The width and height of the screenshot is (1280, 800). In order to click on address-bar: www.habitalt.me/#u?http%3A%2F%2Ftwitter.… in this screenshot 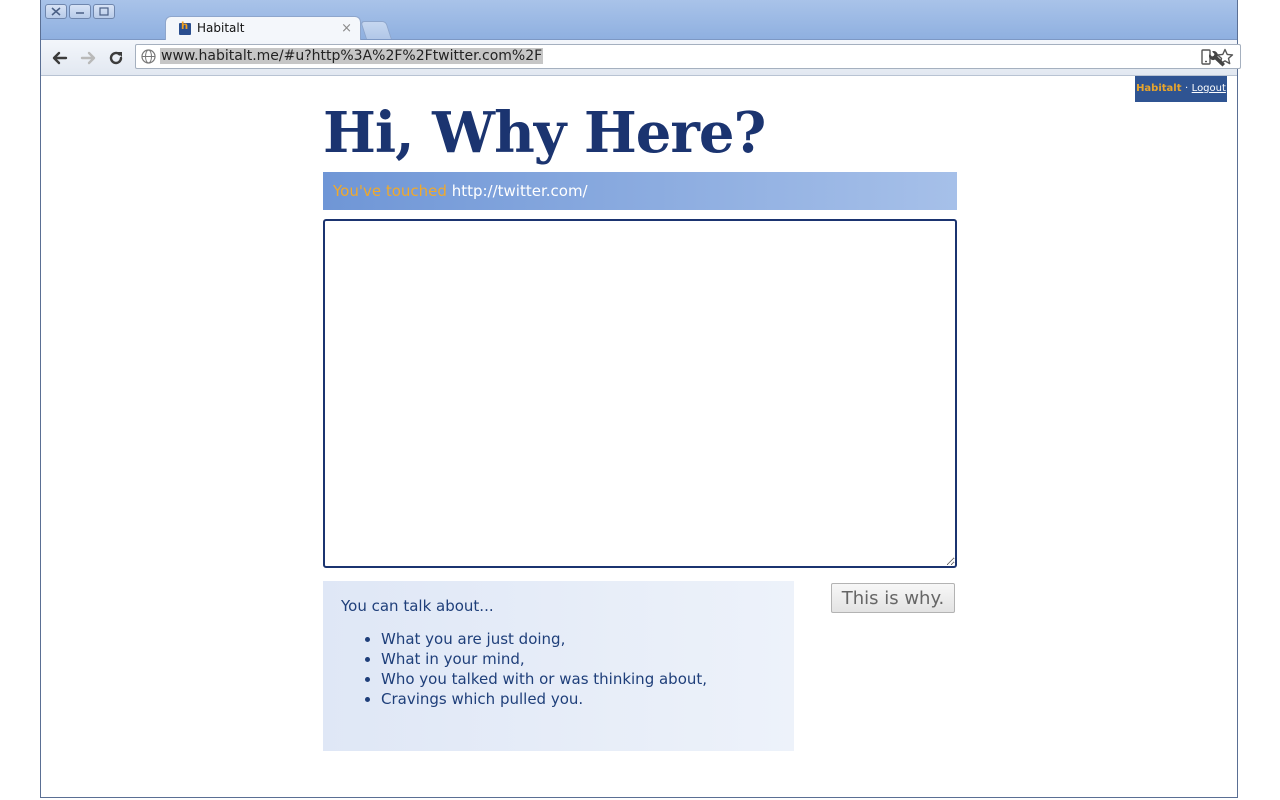, I will do `click(688, 56)`.